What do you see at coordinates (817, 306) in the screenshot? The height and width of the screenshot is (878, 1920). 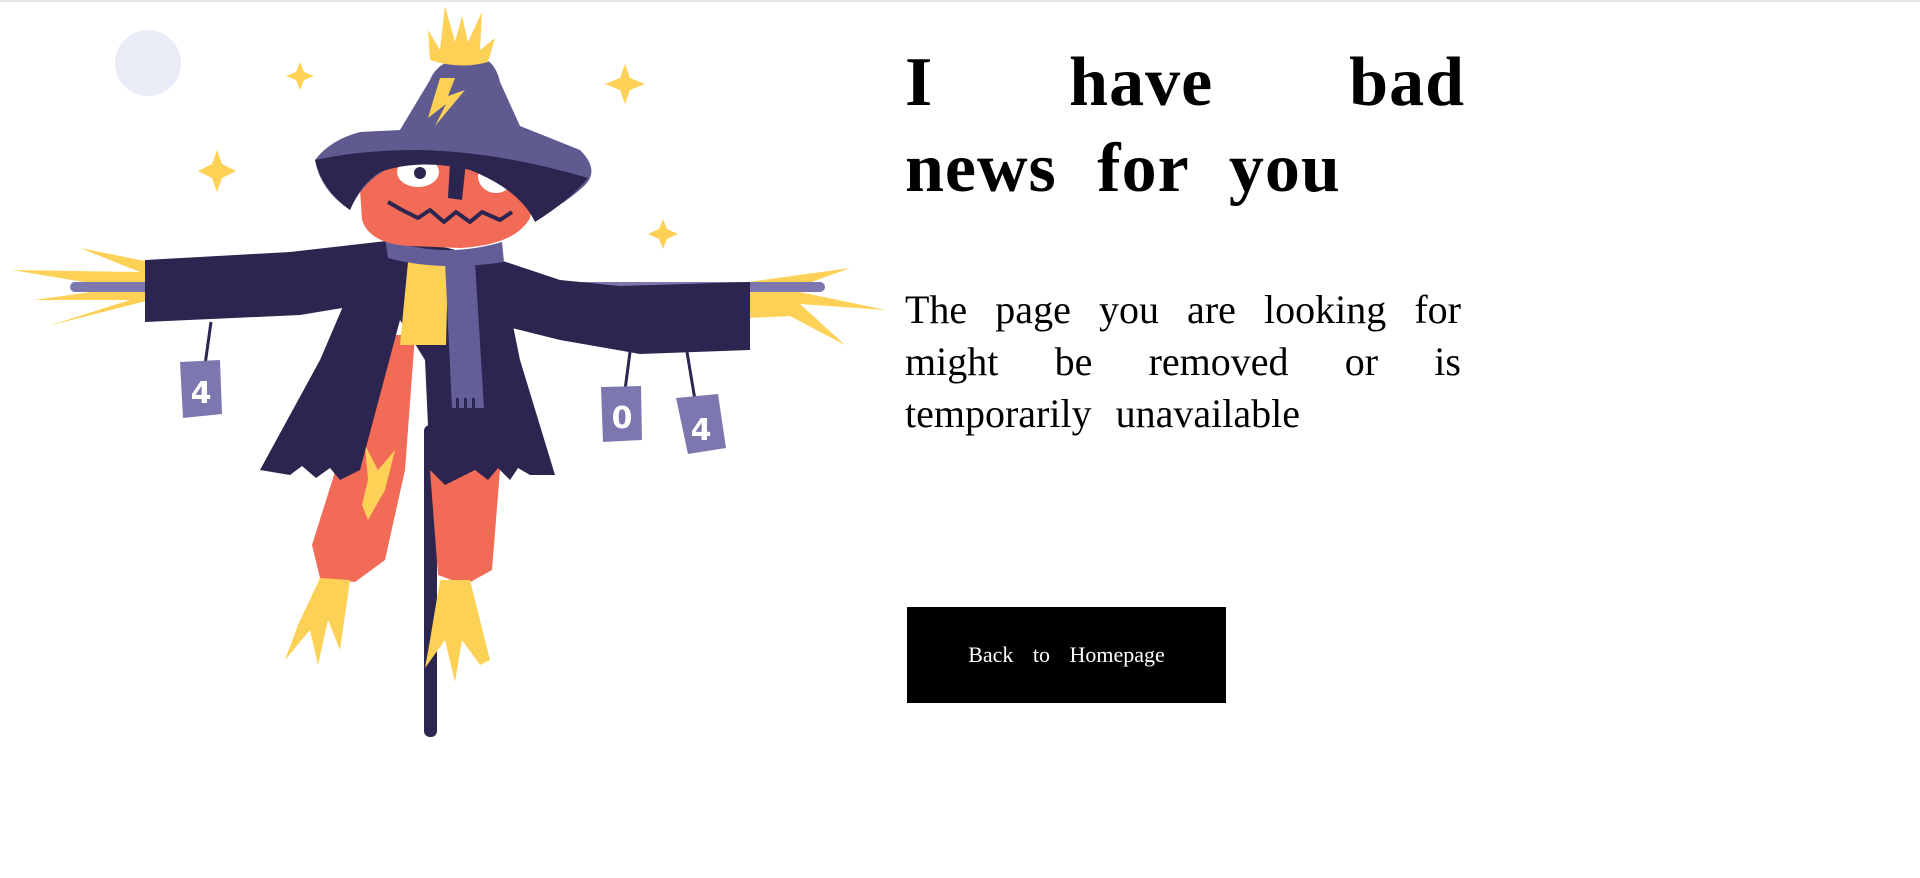 I see `right-hand-straw` at bounding box center [817, 306].